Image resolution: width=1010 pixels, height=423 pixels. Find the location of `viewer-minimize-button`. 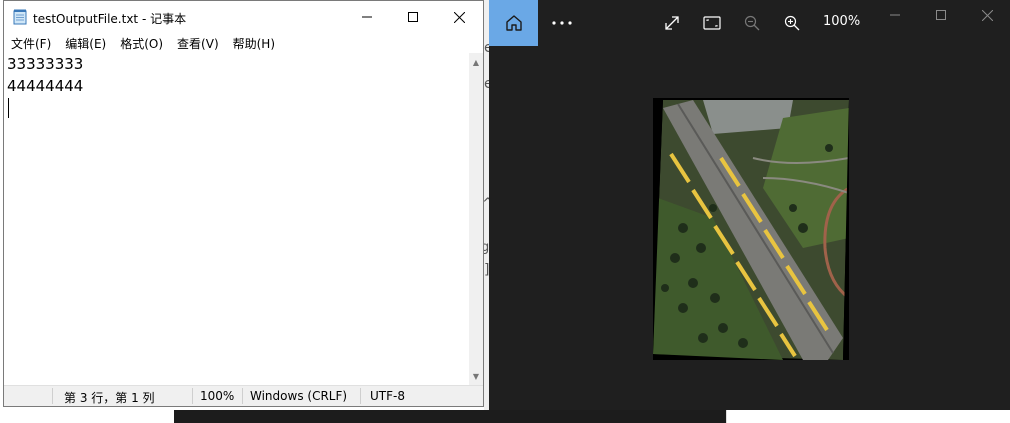

viewer-minimize-button is located at coordinates (895, 15).